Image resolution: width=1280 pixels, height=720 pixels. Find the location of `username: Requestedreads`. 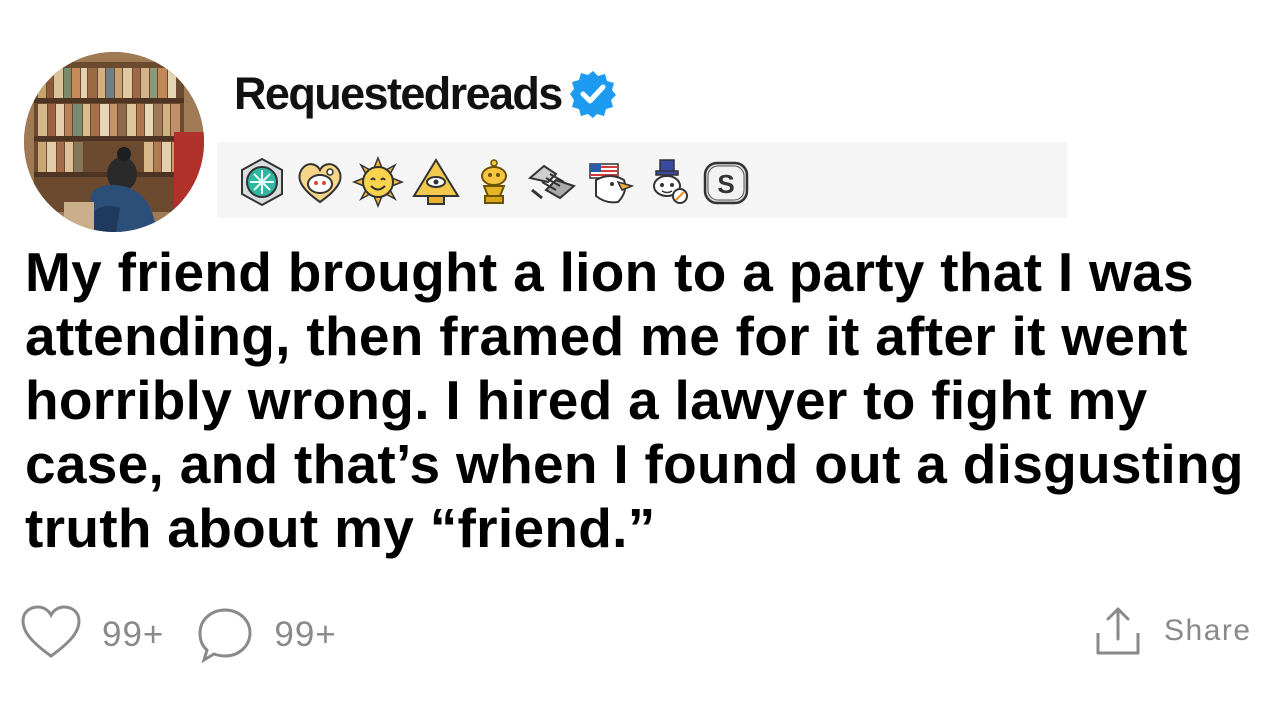

username: Requestedreads is located at coordinates (398, 94).